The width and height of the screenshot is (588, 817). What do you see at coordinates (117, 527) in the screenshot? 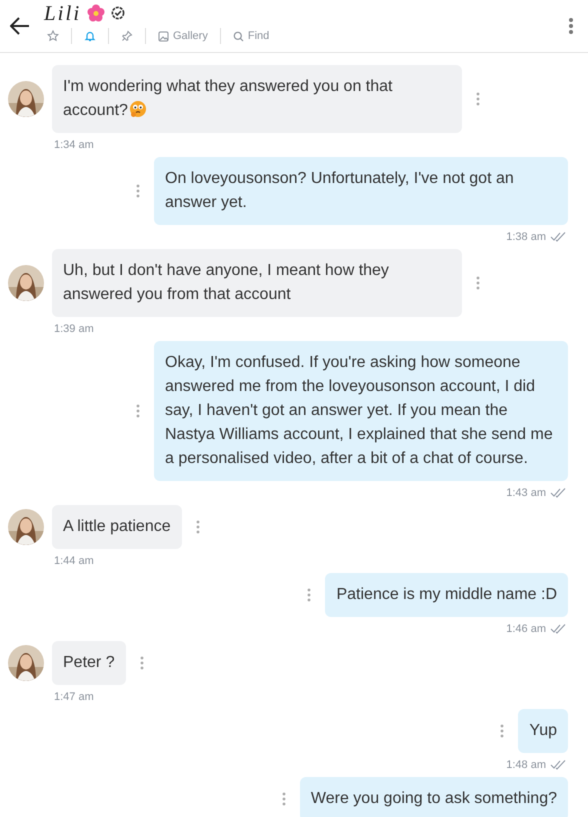
I see `incoming-message: A little patience` at bounding box center [117, 527].